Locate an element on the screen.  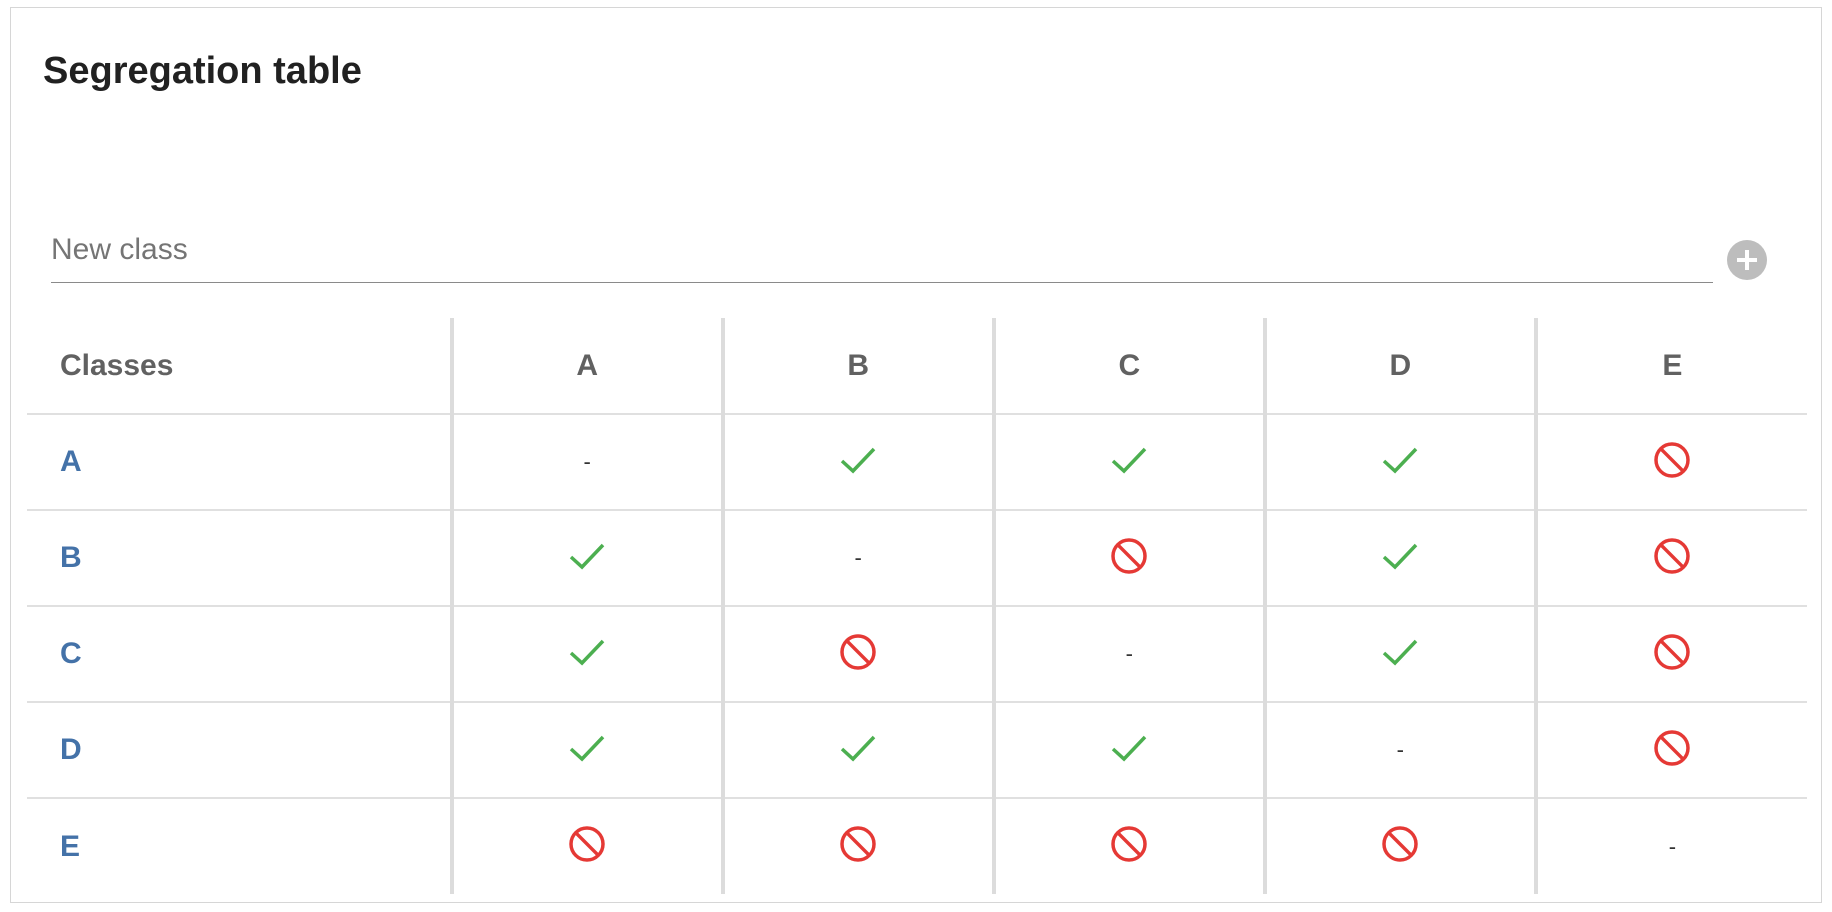
row-header-d: D is located at coordinates (239, 750).